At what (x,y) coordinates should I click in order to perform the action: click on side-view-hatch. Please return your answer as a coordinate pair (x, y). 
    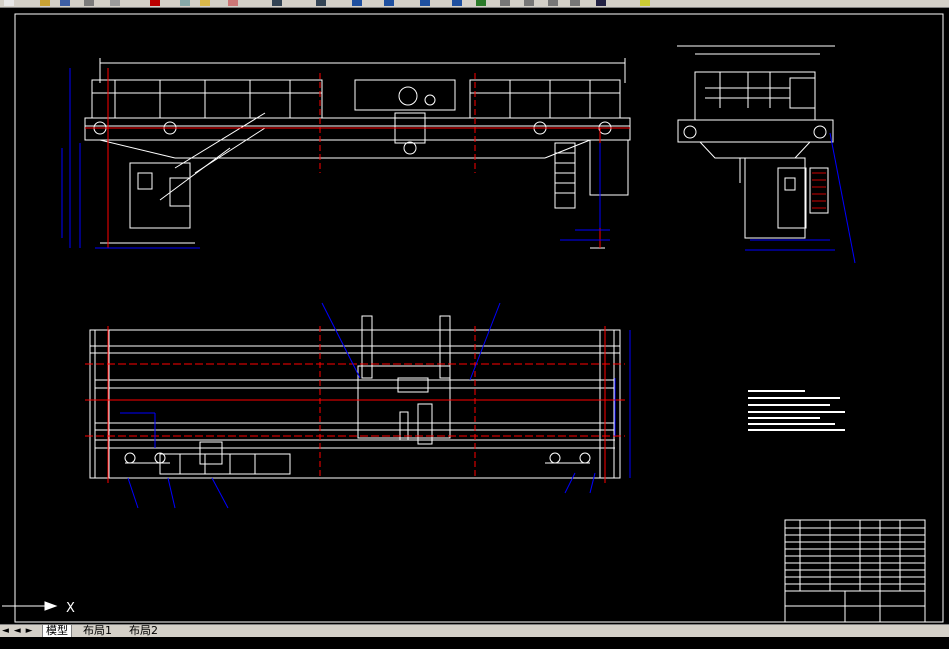
    Looking at the image, I should click on (819, 190).